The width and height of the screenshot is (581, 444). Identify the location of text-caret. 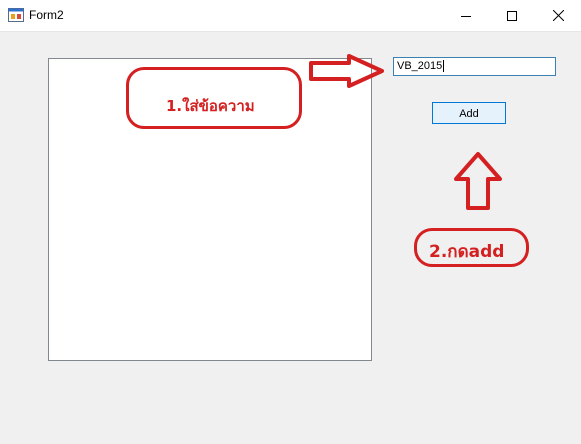
(444, 66).